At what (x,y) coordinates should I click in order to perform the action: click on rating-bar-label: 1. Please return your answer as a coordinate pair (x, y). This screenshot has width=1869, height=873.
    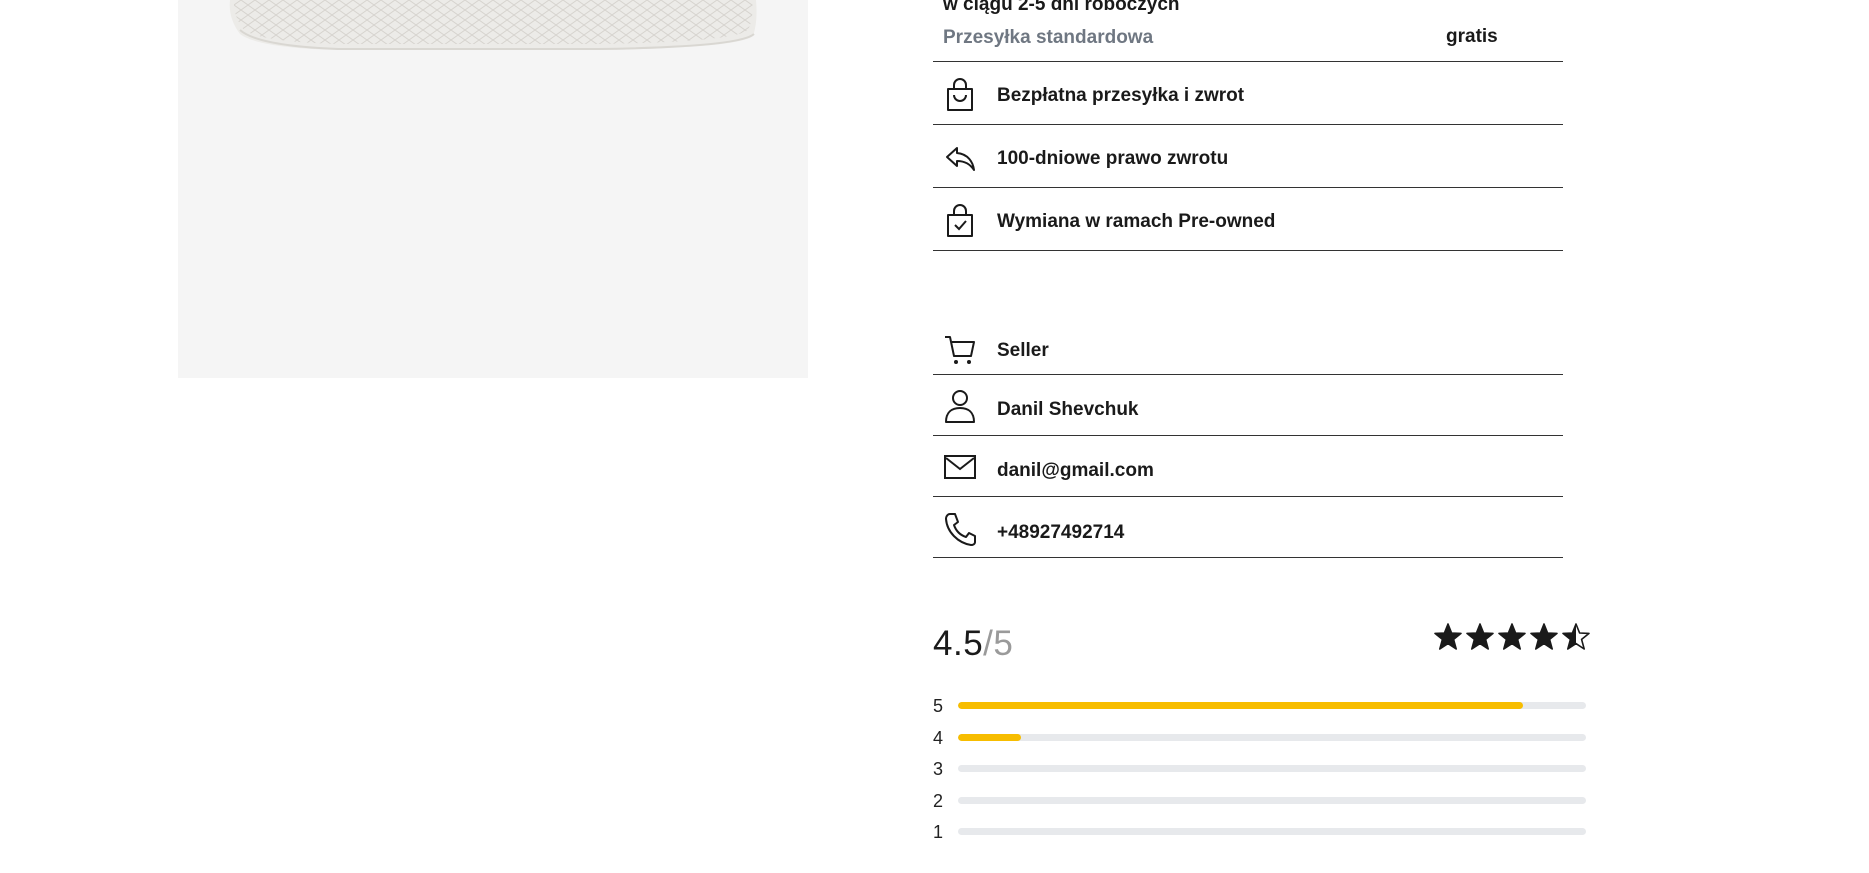
    Looking at the image, I should click on (938, 832).